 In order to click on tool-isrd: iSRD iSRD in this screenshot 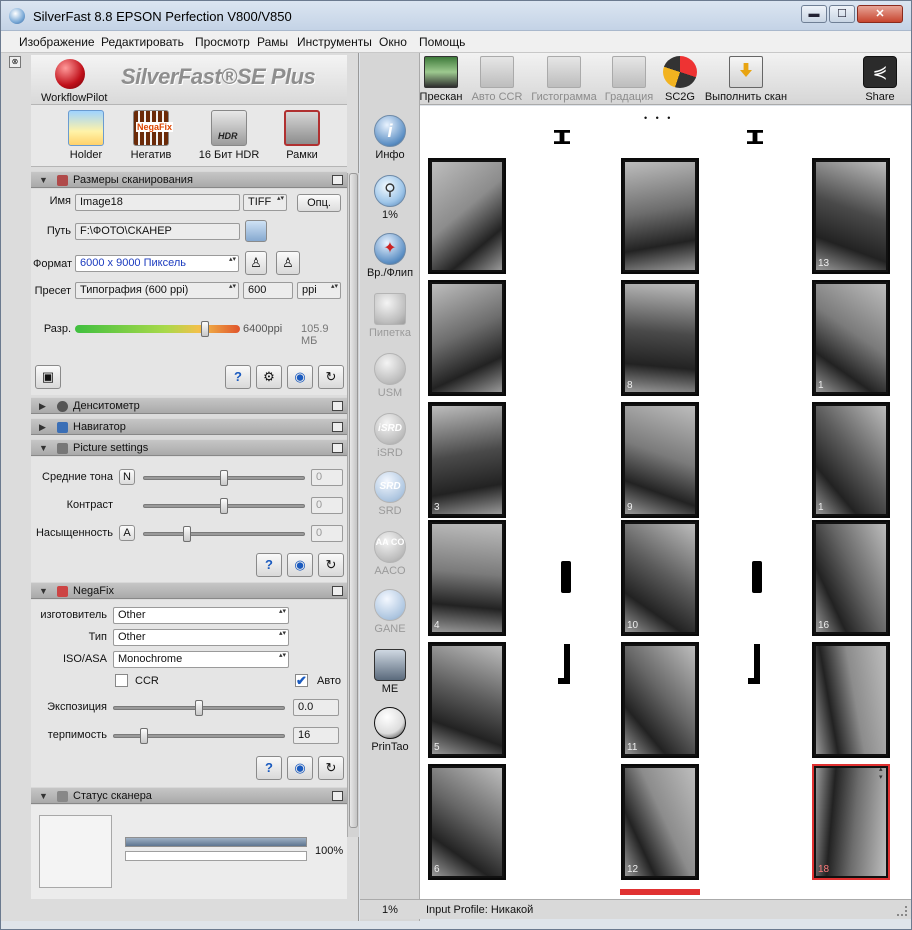, I will do `click(390, 436)`.